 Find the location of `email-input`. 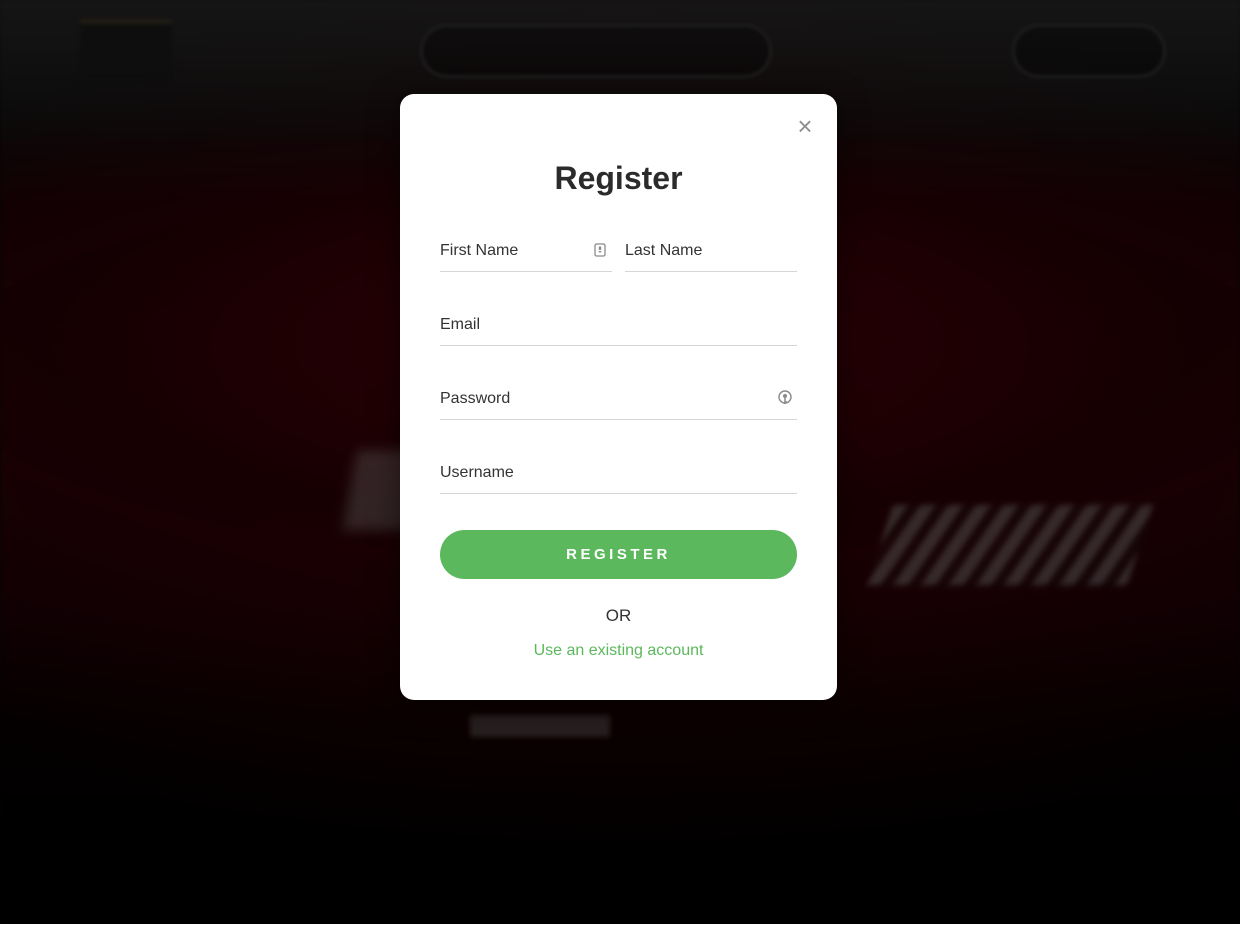

email-input is located at coordinates (618, 325).